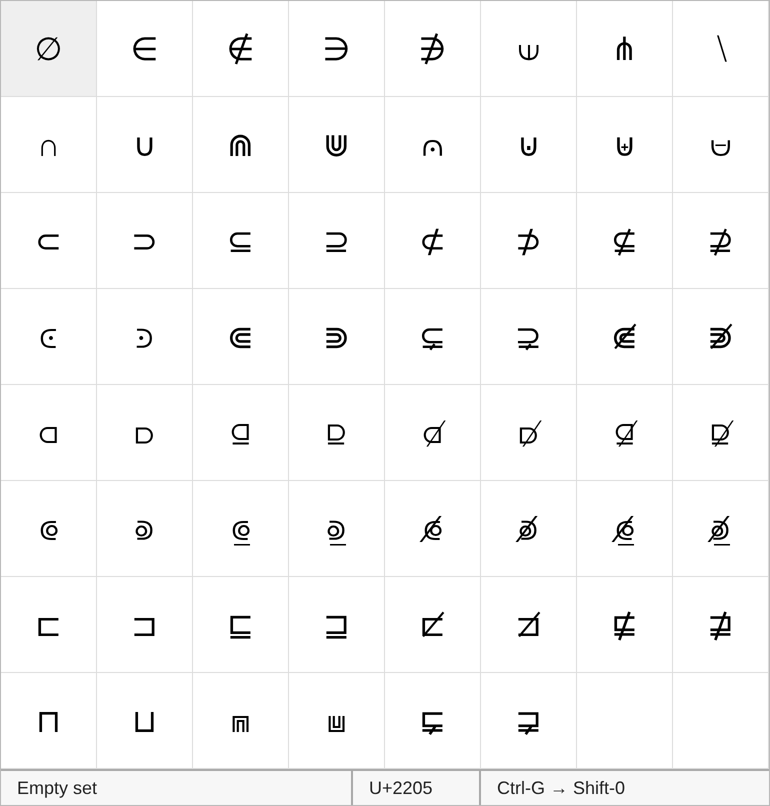  What do you see at coordinates (49, 529) in the screenshot?
I see `symbol-cell: ⟃` at bounding box center [49, 529].